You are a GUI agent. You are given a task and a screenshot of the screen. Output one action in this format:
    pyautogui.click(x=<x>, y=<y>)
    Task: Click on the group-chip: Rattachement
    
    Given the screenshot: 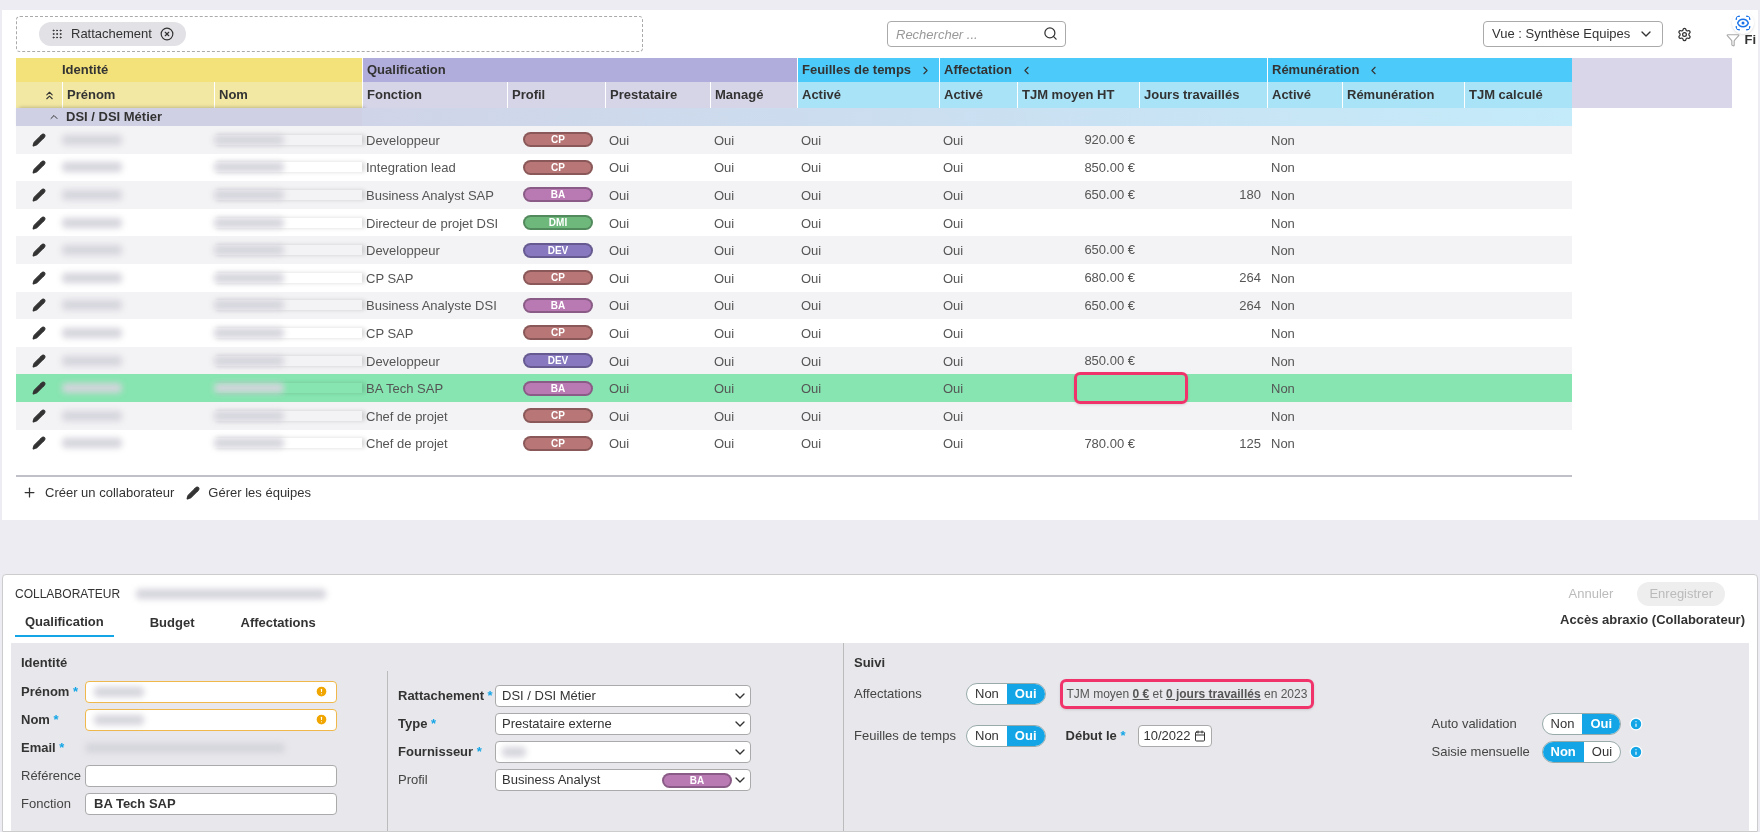 What is the action you would take?
    pyautogui.click(x=112, y=34)
    